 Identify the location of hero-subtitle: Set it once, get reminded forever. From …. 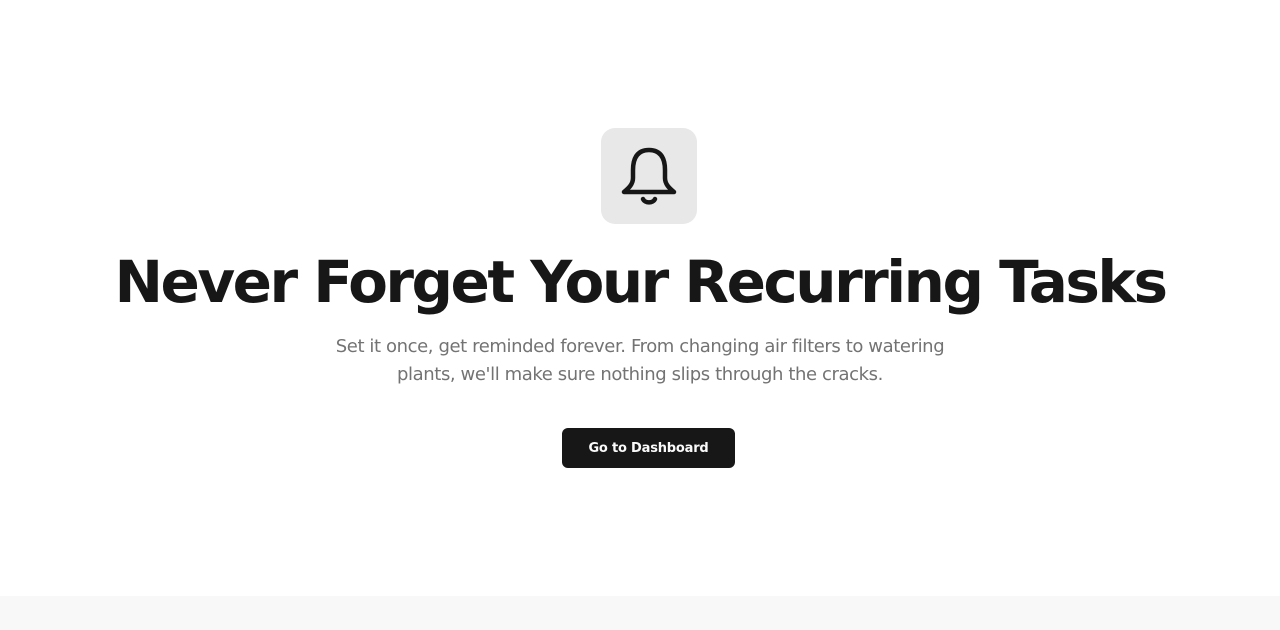
(640, 360).